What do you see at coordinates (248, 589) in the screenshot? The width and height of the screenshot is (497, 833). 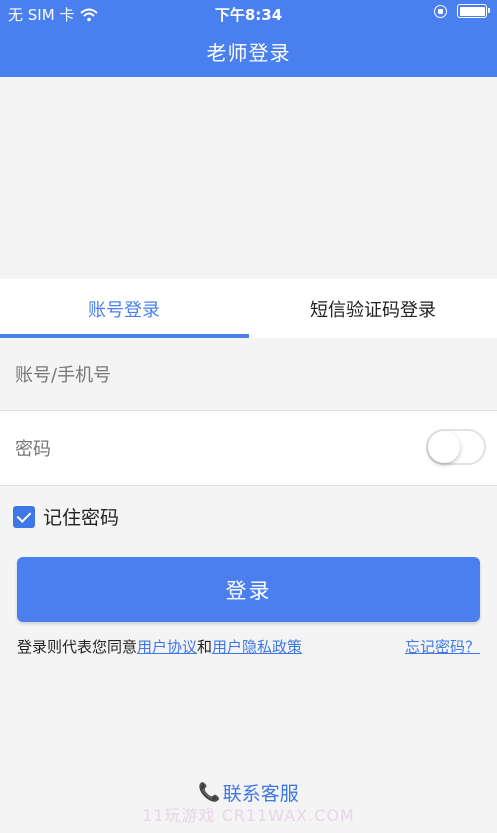 I see `login-button: 登录` at bounding box center [248, 589].